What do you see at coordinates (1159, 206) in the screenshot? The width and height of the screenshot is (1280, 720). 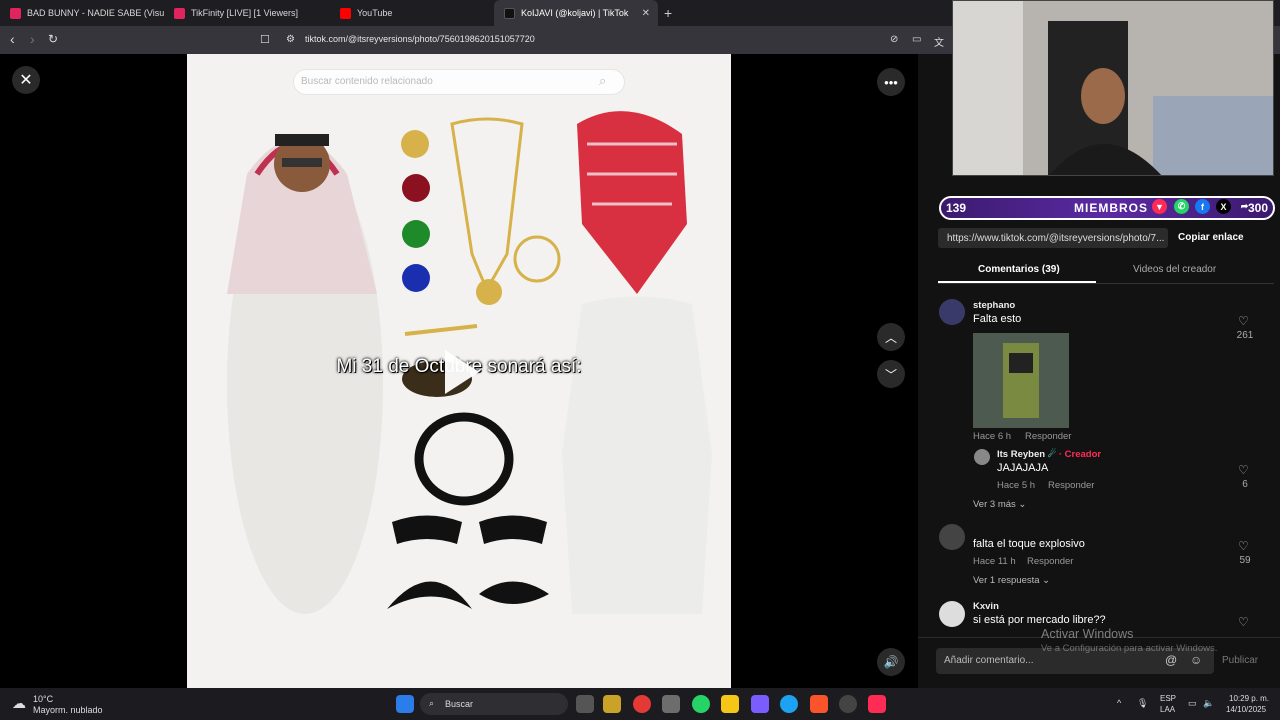 I see `tiktok-share-icon: ▼` at bounding box center [1159, 206].